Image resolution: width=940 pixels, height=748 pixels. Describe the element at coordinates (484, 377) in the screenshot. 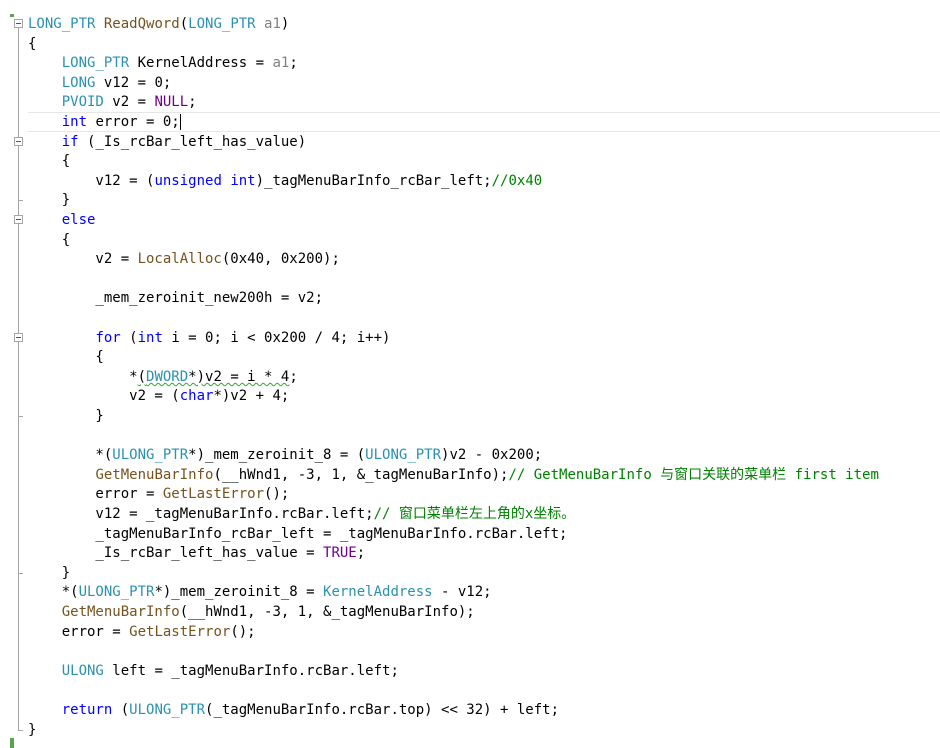

I see `code-line: *(DWORD*)v2 = i * 4;` at that location.